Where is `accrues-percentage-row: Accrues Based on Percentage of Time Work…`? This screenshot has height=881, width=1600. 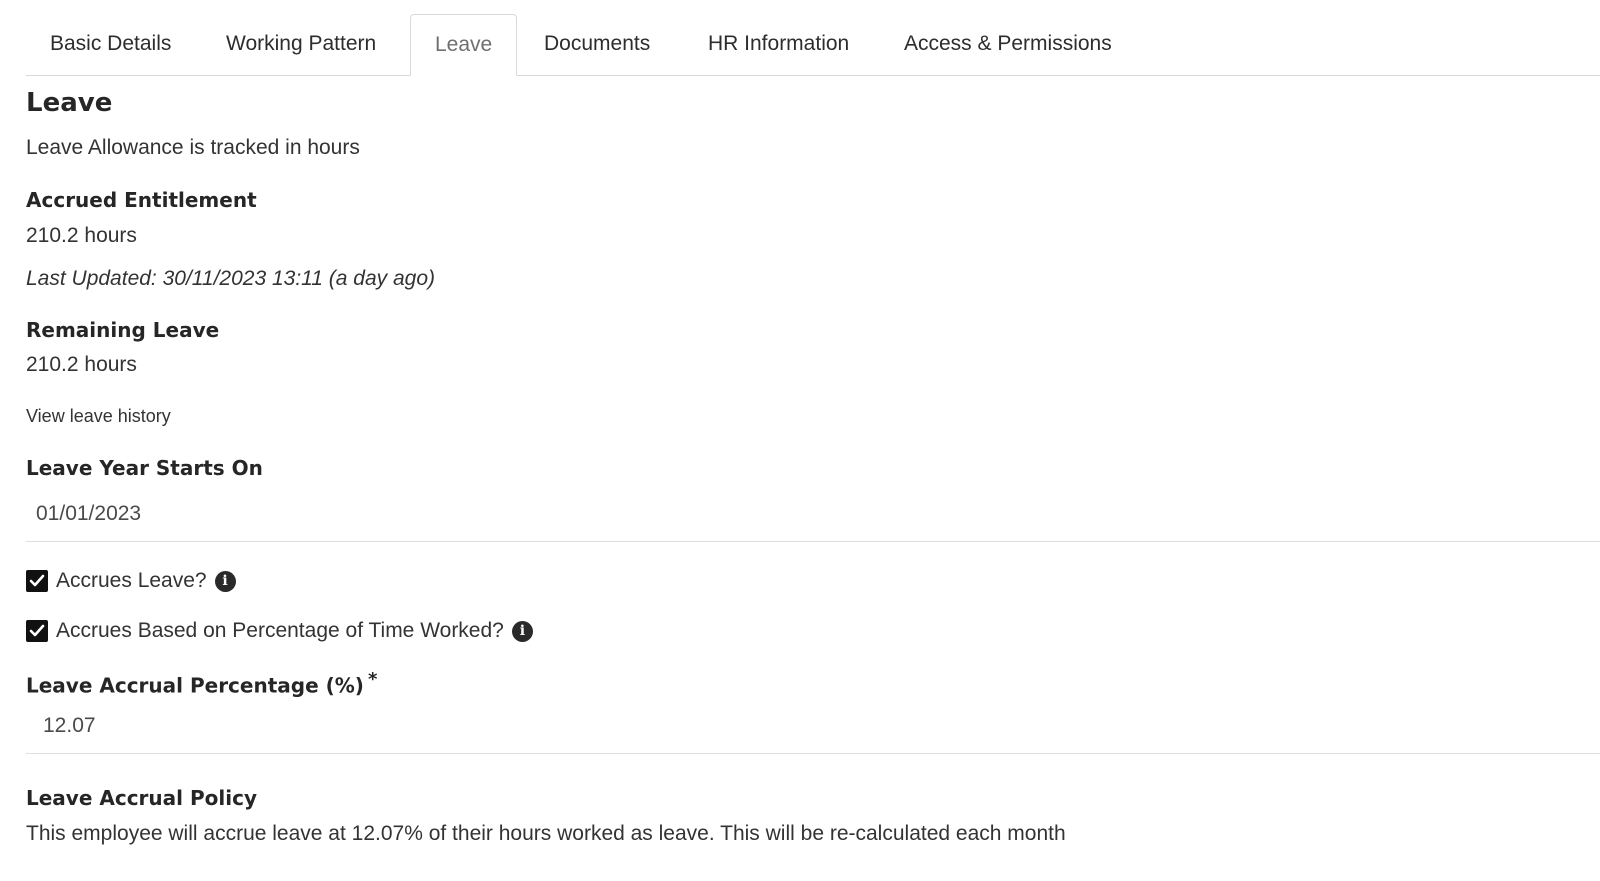
accrues-percentage-row: Accrues Based on Percentage of Time Work… is located at coordinates (279, 631).